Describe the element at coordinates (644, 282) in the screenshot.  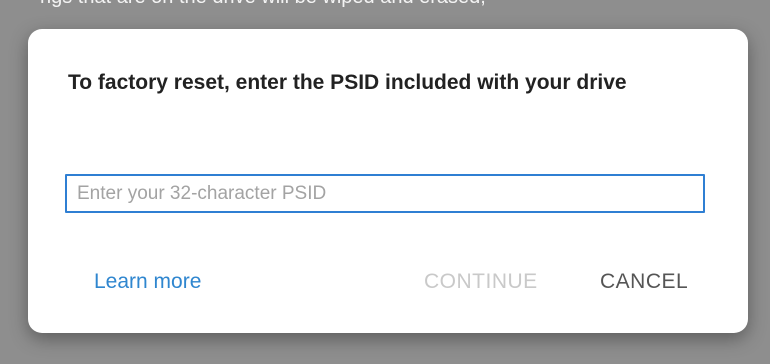
I see `cancel-button: CANCEL` at that location.